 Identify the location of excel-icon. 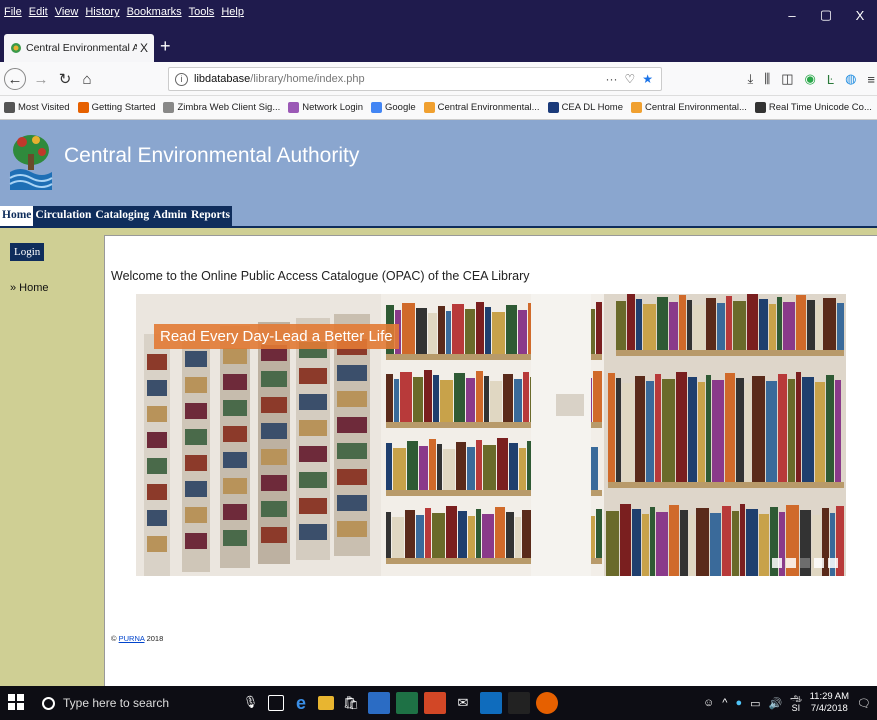
(407, 703).